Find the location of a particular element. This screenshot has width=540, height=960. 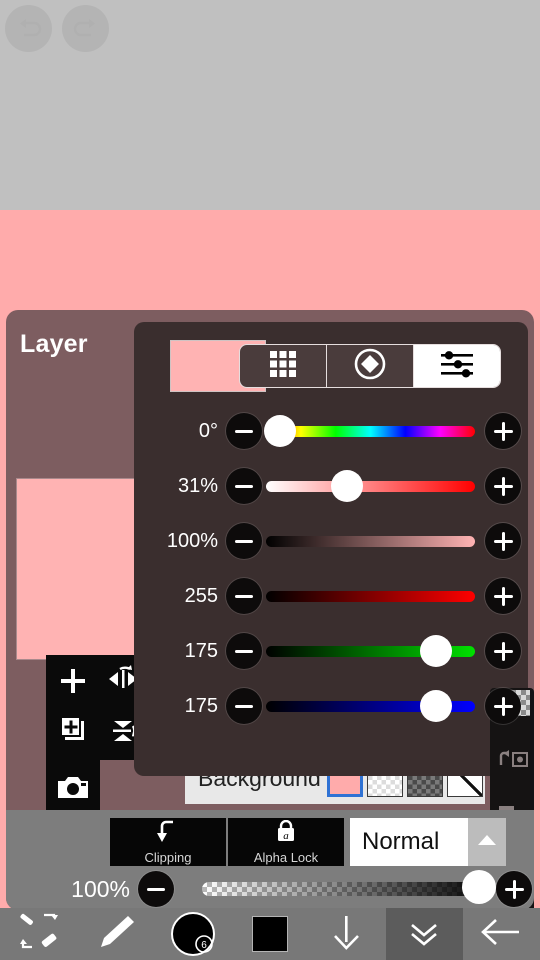

brightness-slider is located at coordinates (392, 541).